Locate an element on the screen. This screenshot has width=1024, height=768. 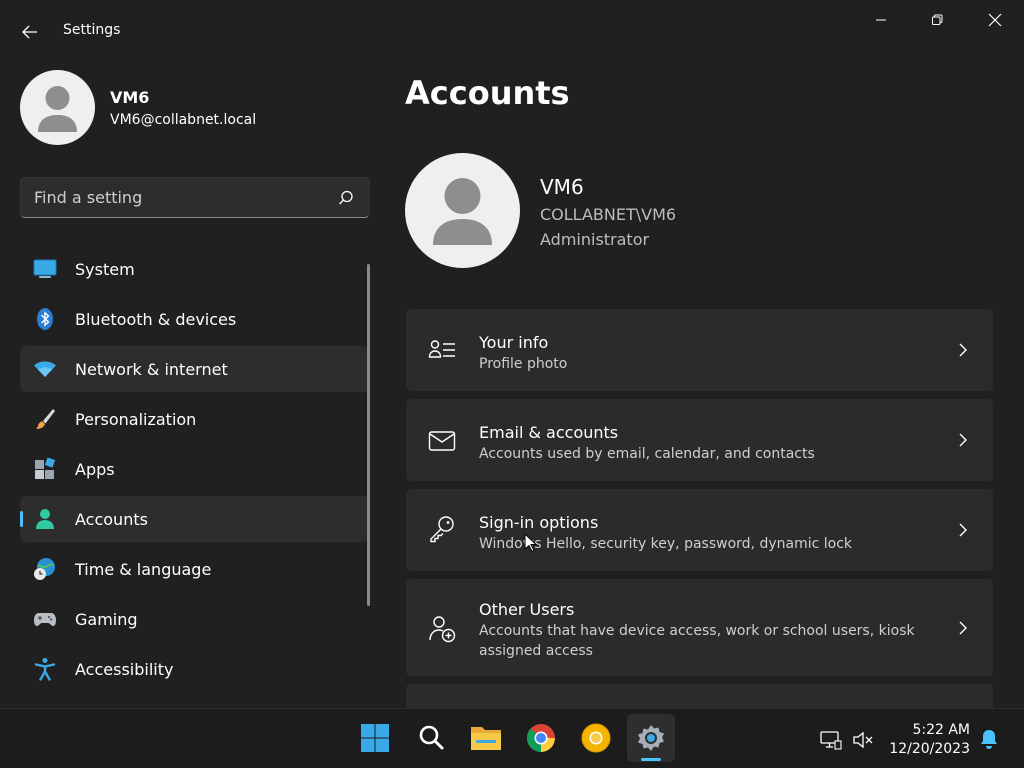
sidebar-item-system: System is located at coordinates (194, 269).